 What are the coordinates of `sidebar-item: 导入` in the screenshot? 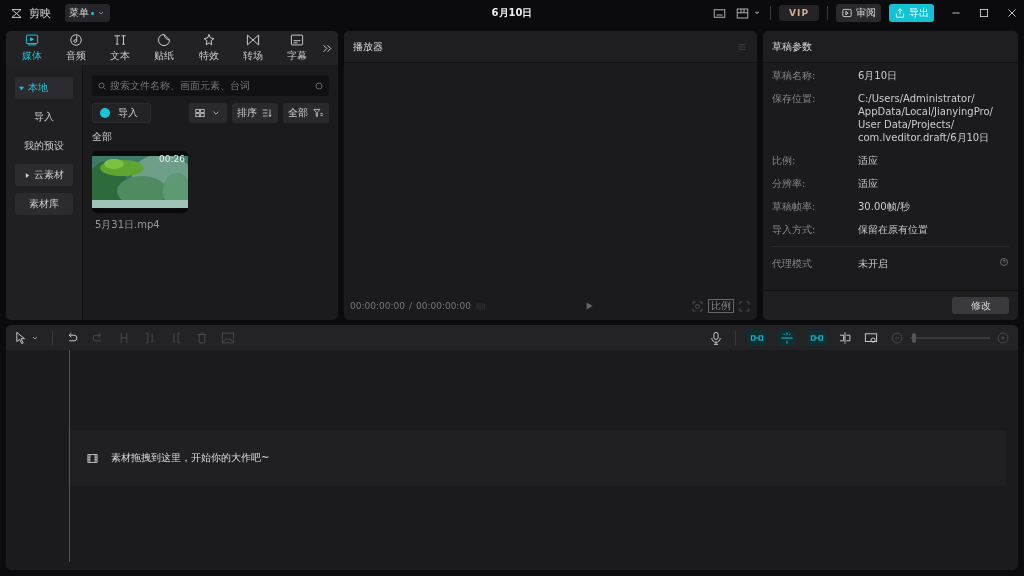 It's located at (44, 117).